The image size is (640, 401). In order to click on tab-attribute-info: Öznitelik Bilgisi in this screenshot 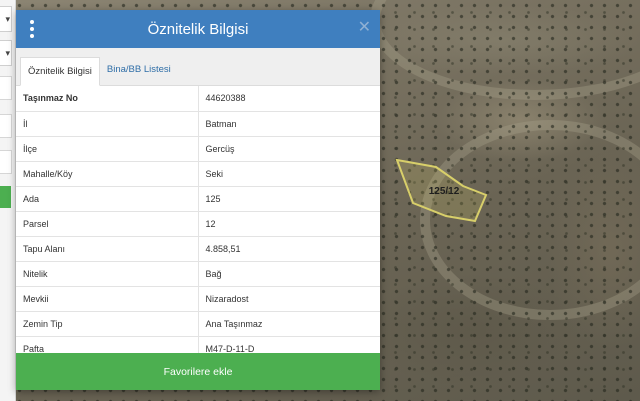, I will do `click(60, 71)`.